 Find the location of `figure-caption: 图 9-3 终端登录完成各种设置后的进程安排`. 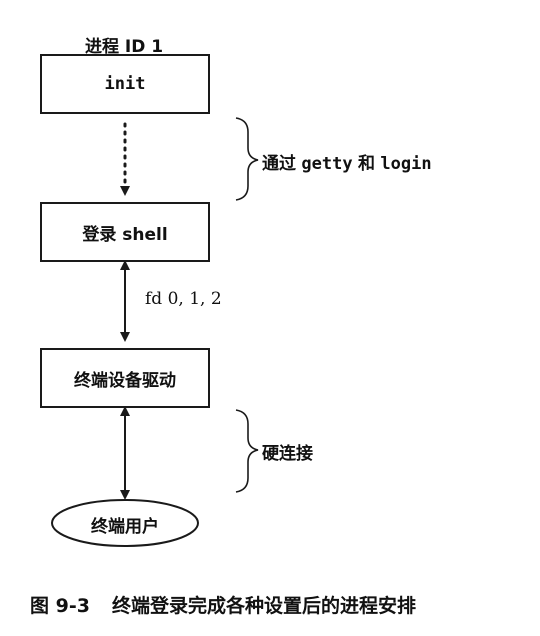

figure-caption: 图 9-3 终端登录完成各种设置后的进程安排 is located at coordinates (223, 604).